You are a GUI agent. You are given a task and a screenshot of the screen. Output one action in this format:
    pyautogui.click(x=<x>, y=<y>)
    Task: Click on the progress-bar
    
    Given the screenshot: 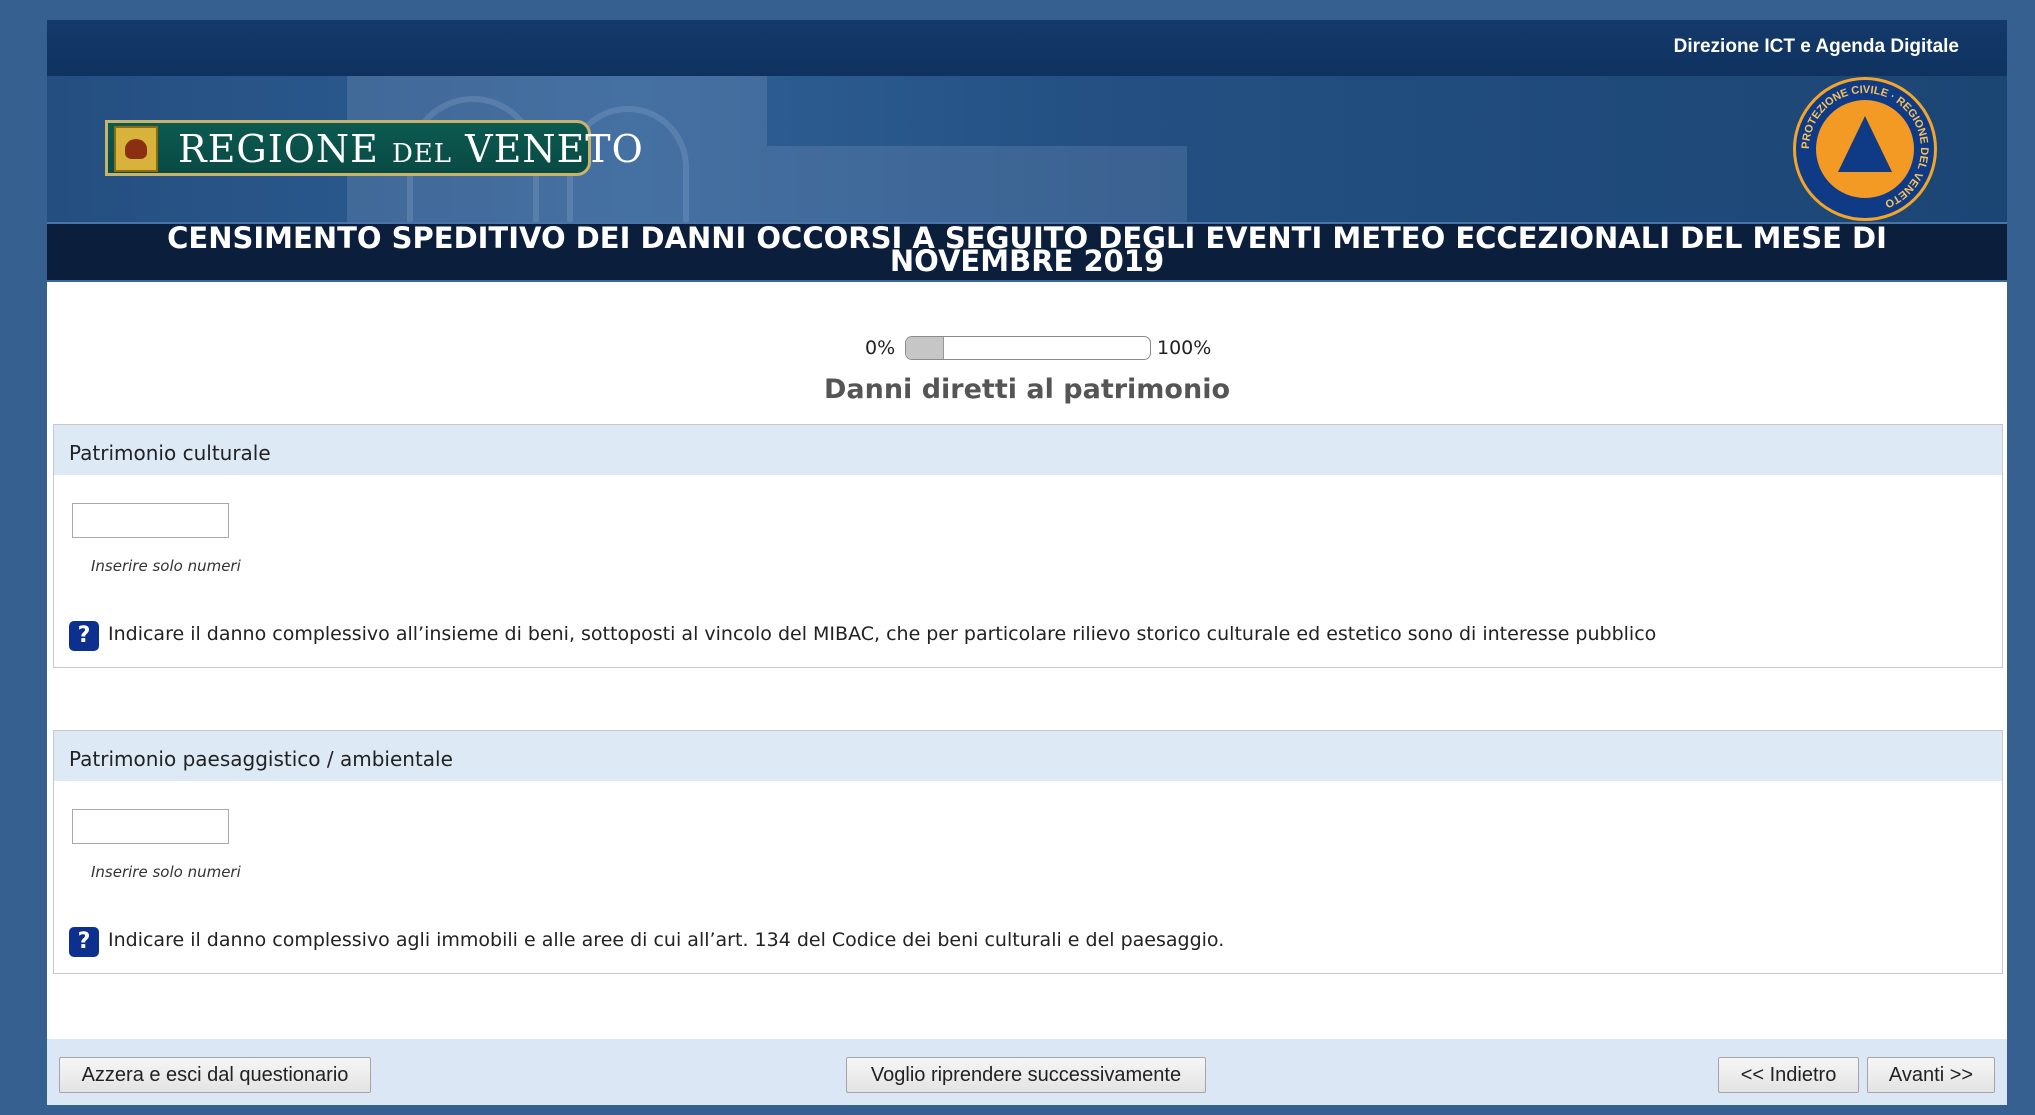 What is the action you would take?
    pyautogui.click(x=1028, y=348)
    